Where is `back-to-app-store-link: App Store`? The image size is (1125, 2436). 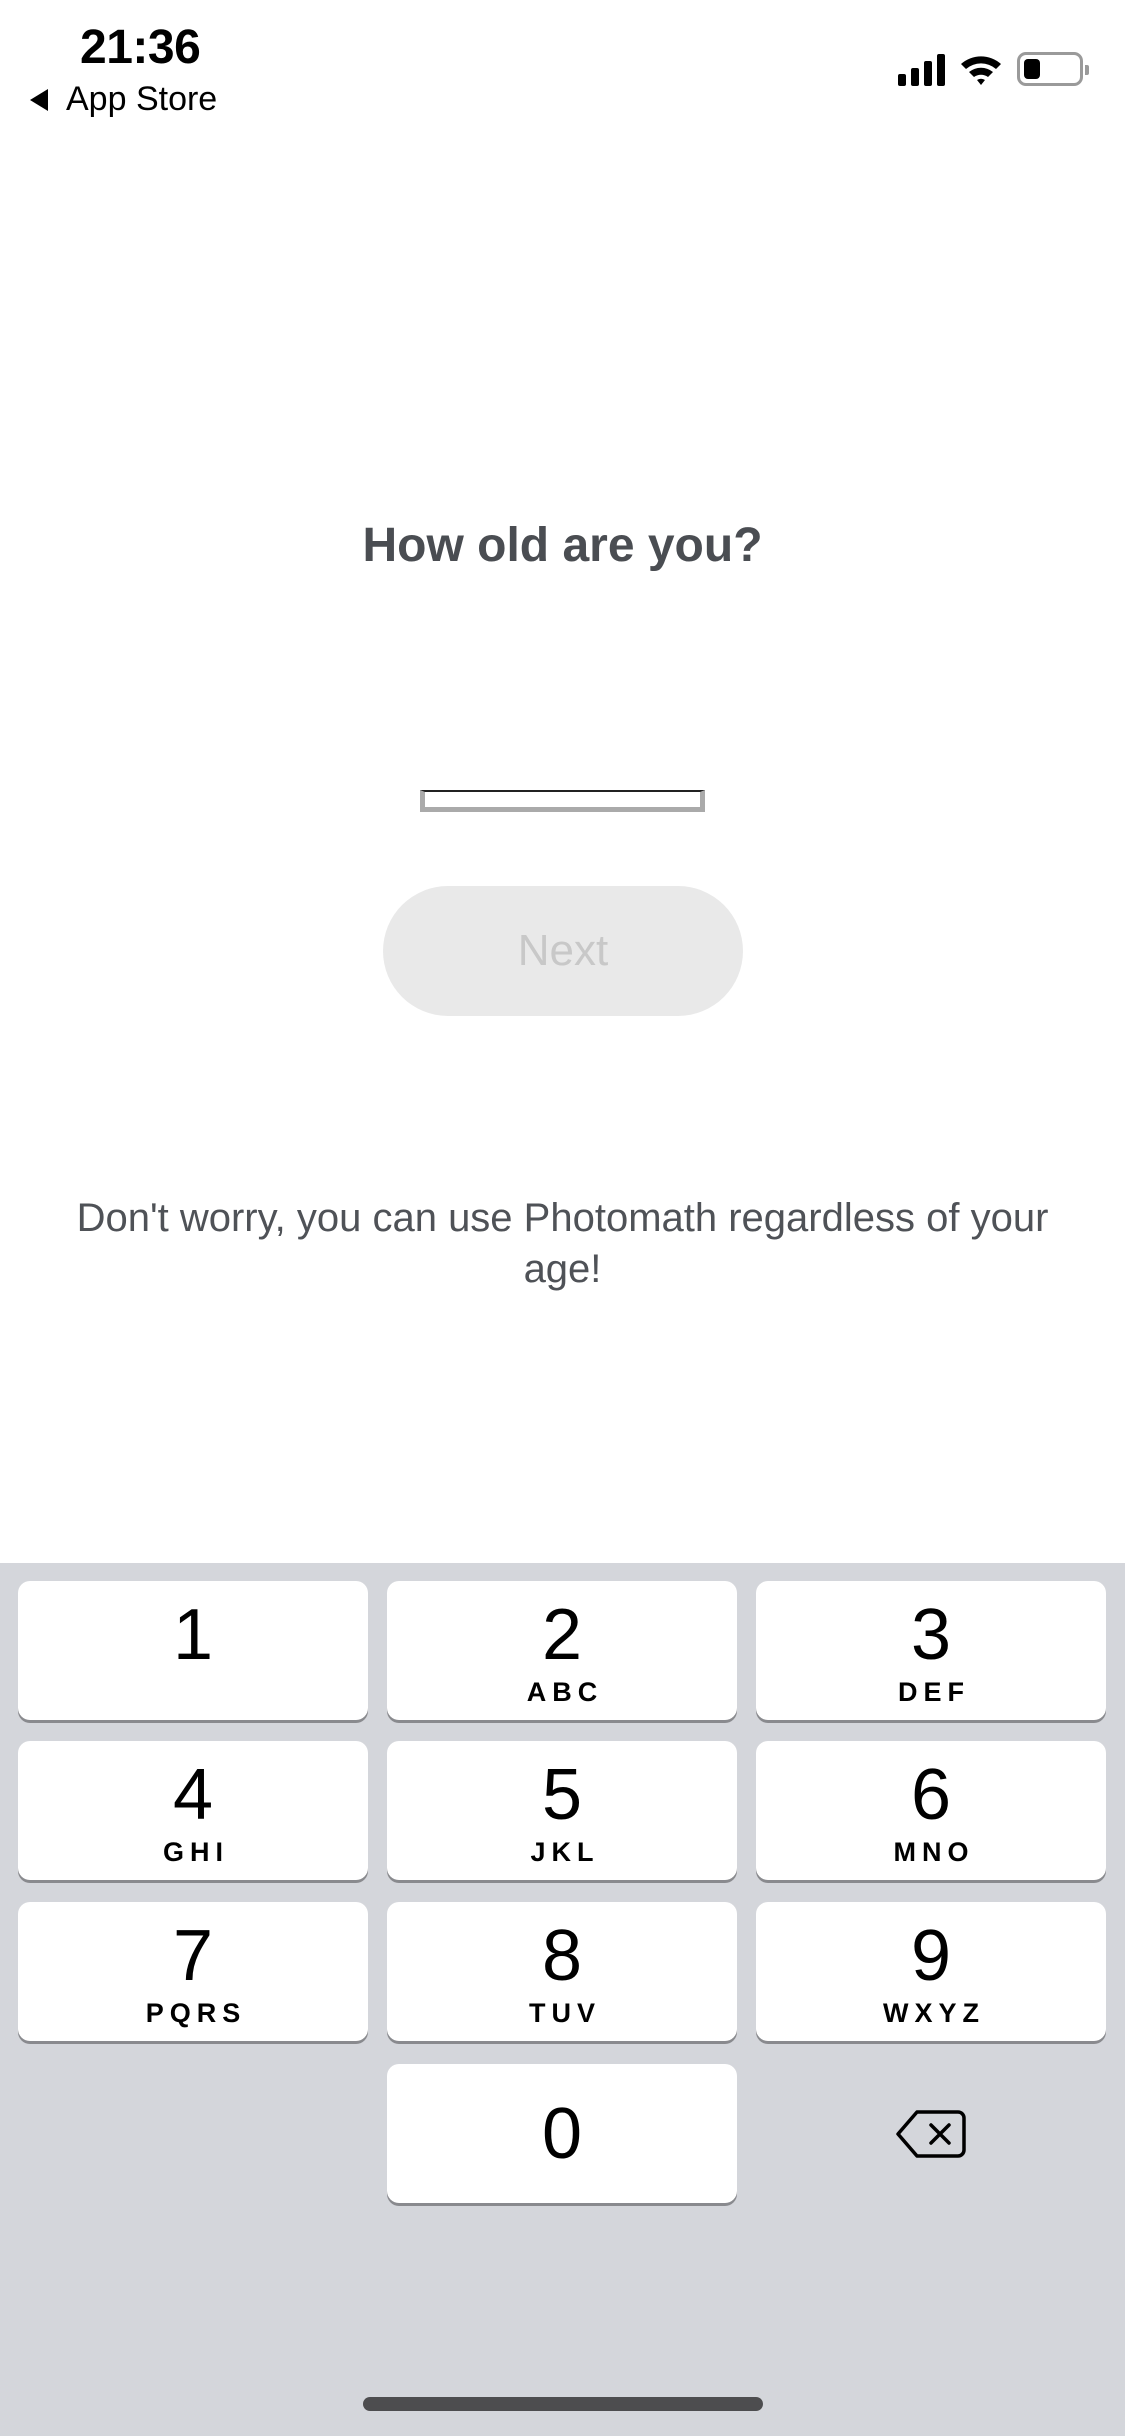 back-to-app-store-link: App Store is located at coordinates (123, 99).